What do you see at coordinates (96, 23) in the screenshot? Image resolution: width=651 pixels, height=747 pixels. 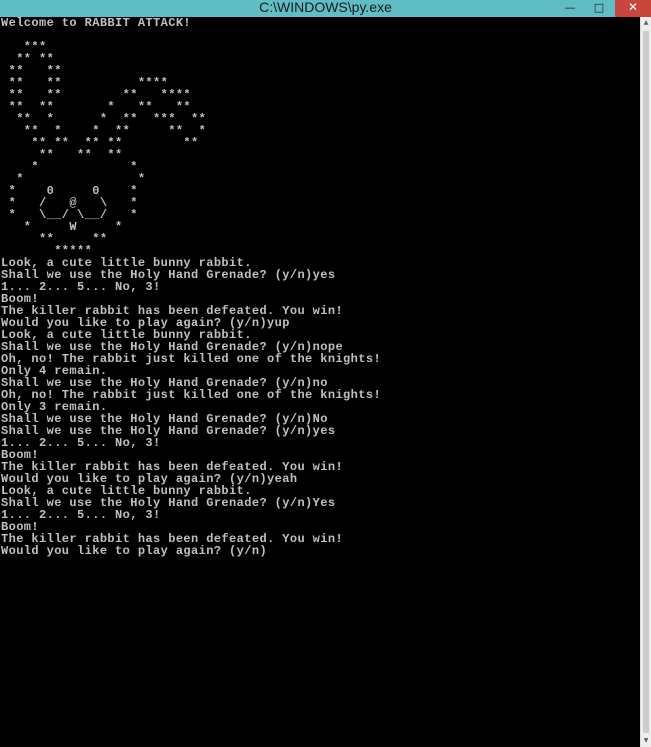 I see `console-line: Welcome to RABBIT ATTACK!` at bounding box center [96, 23].